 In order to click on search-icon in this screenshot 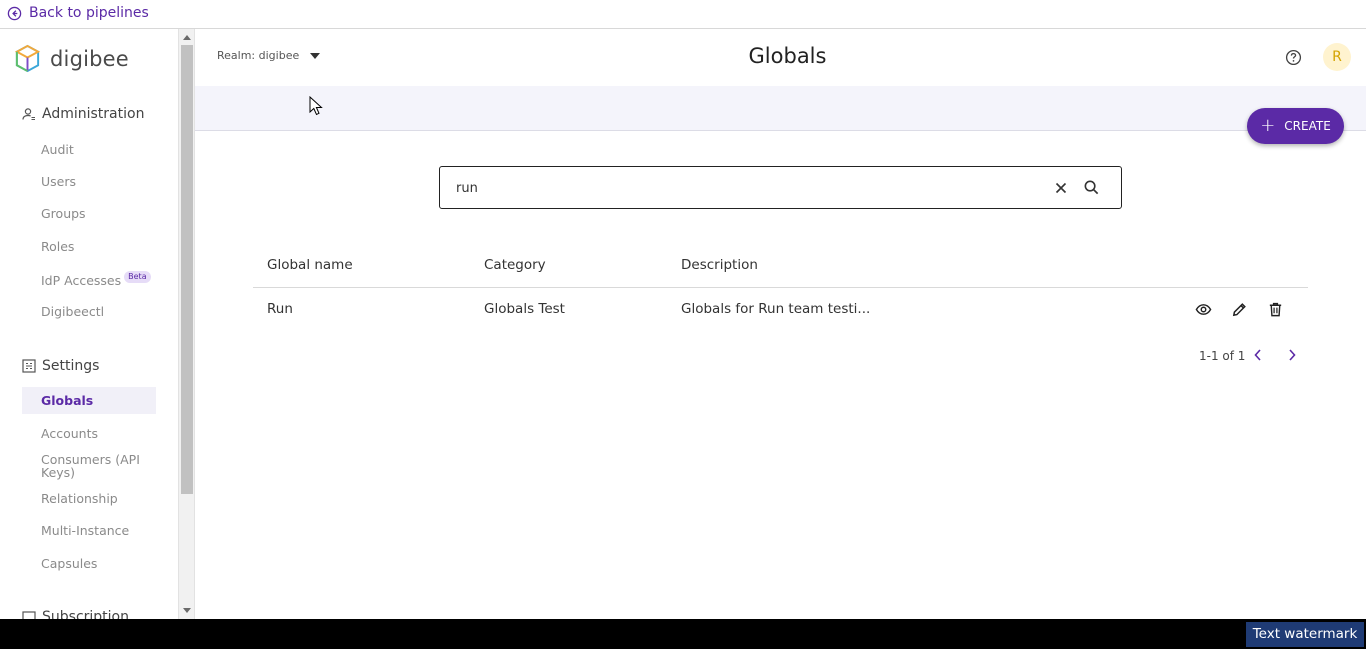, I will do `click(1091, 187)`.